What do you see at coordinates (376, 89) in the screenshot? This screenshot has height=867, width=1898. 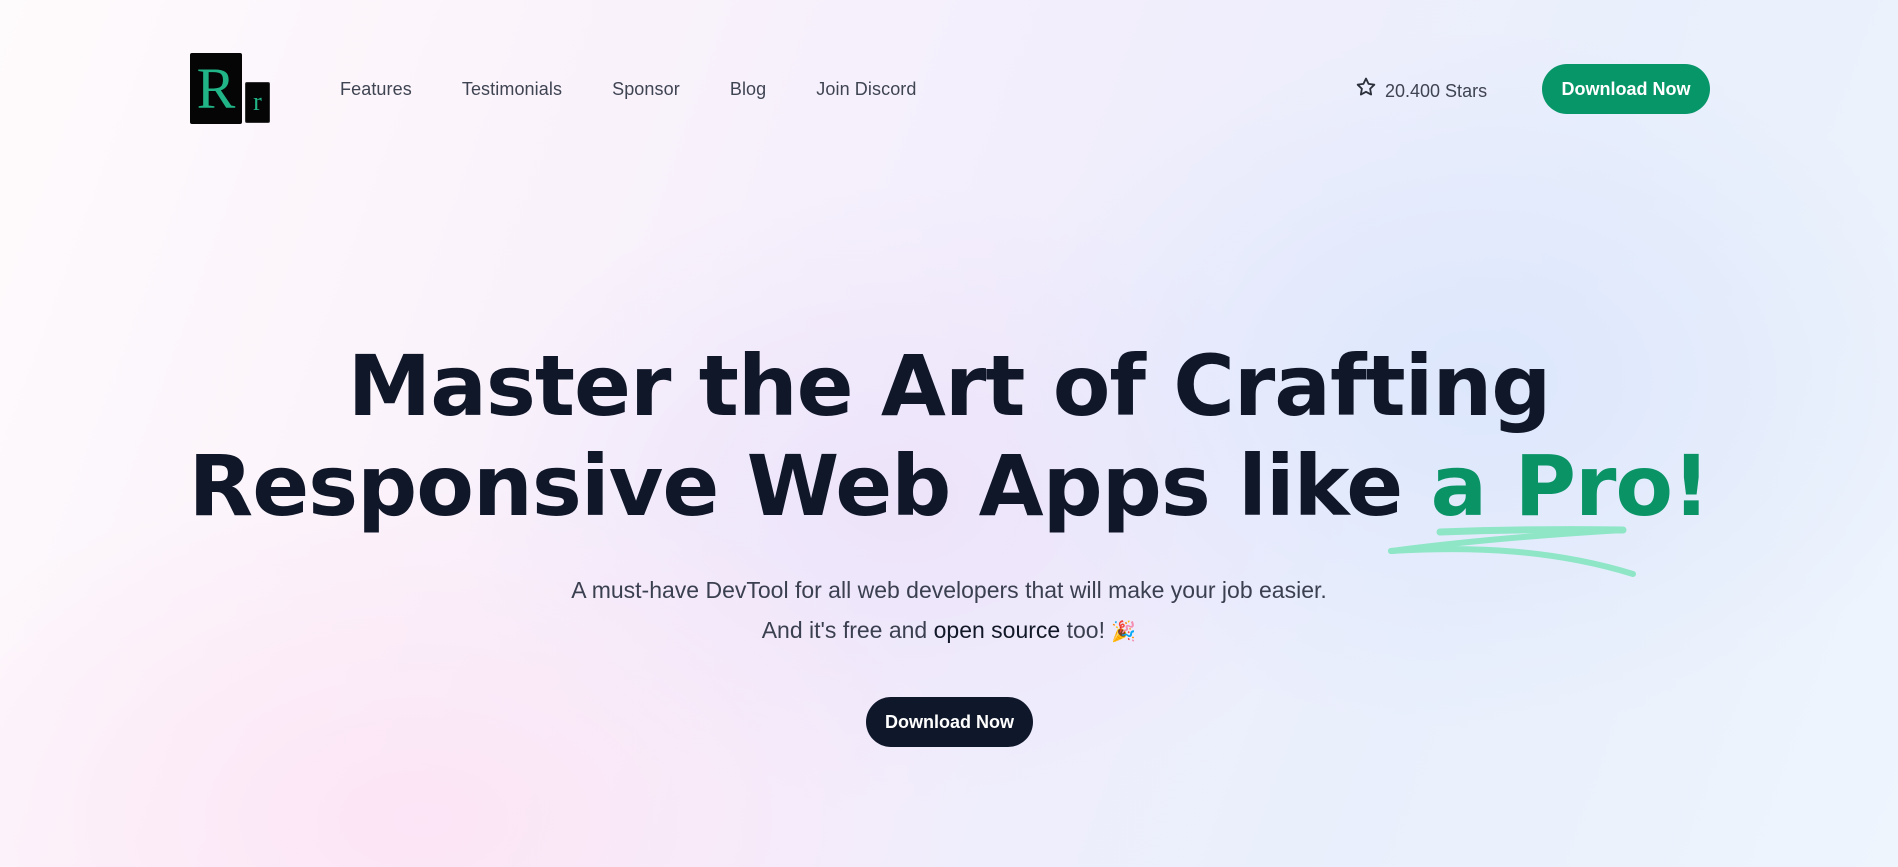 I see `nav-link-features: Features` at bounding box center [376, 89].